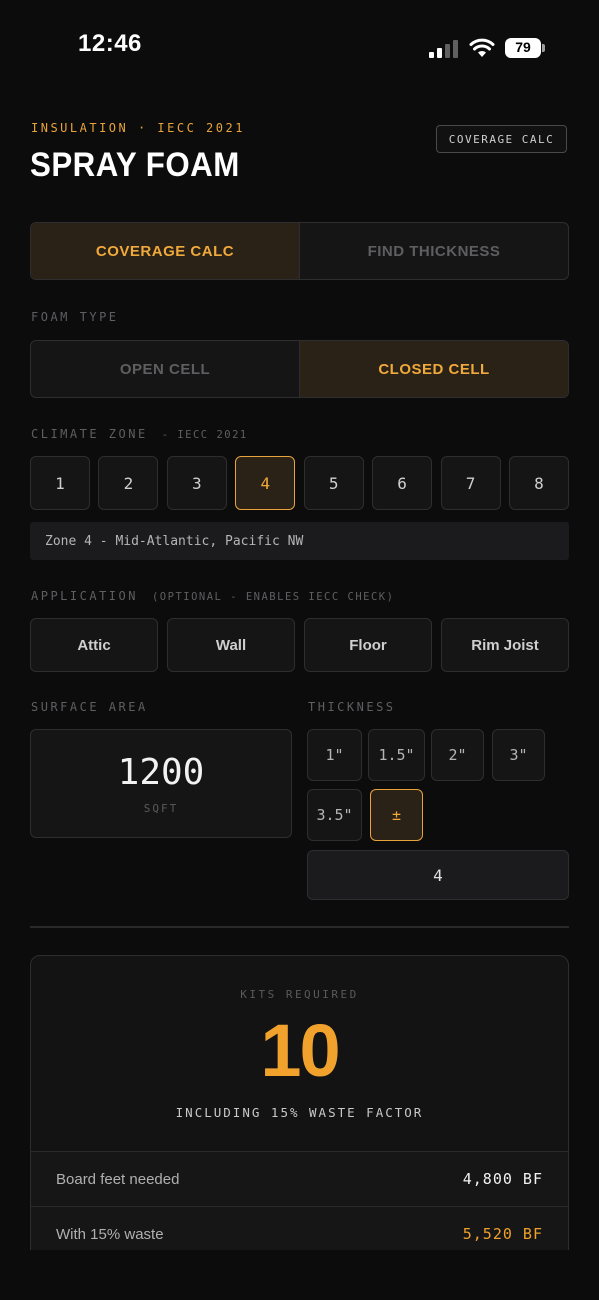  Describe the element at coordinates (161, 772) in the screenshot. I see `surface-area-value: 1200` at that location.